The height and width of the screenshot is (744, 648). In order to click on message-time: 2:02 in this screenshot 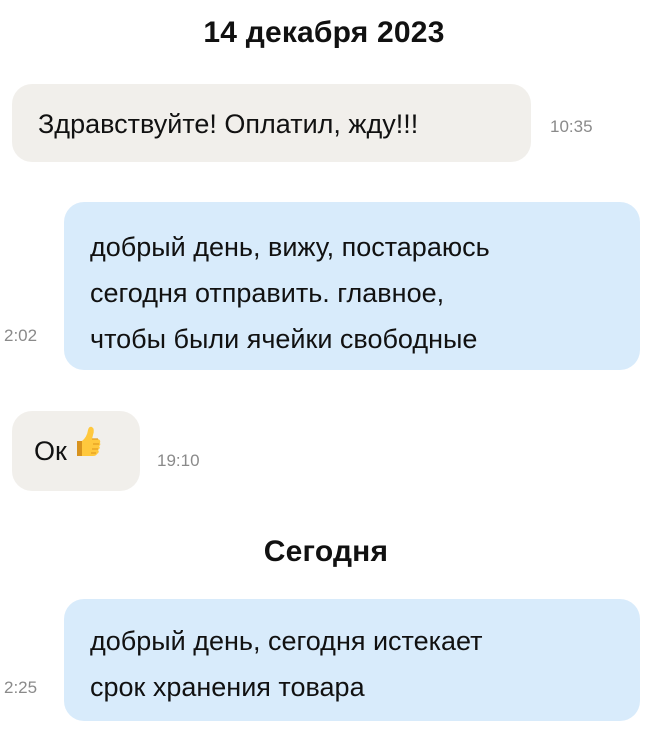, I will do `click(21, 335)`.